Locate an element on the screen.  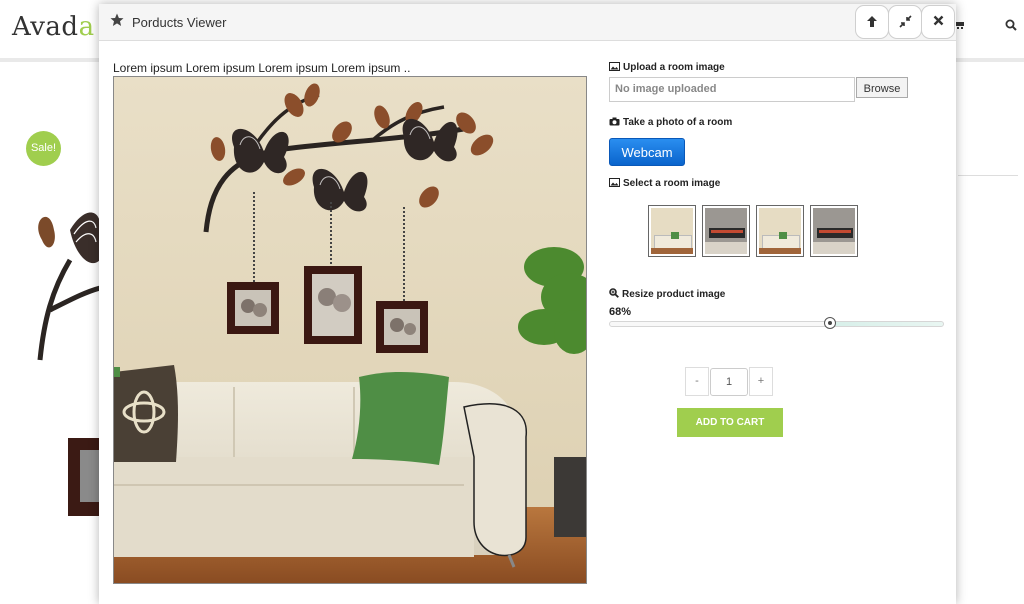
resize-slider-handle is located at coordinates (830, 323).